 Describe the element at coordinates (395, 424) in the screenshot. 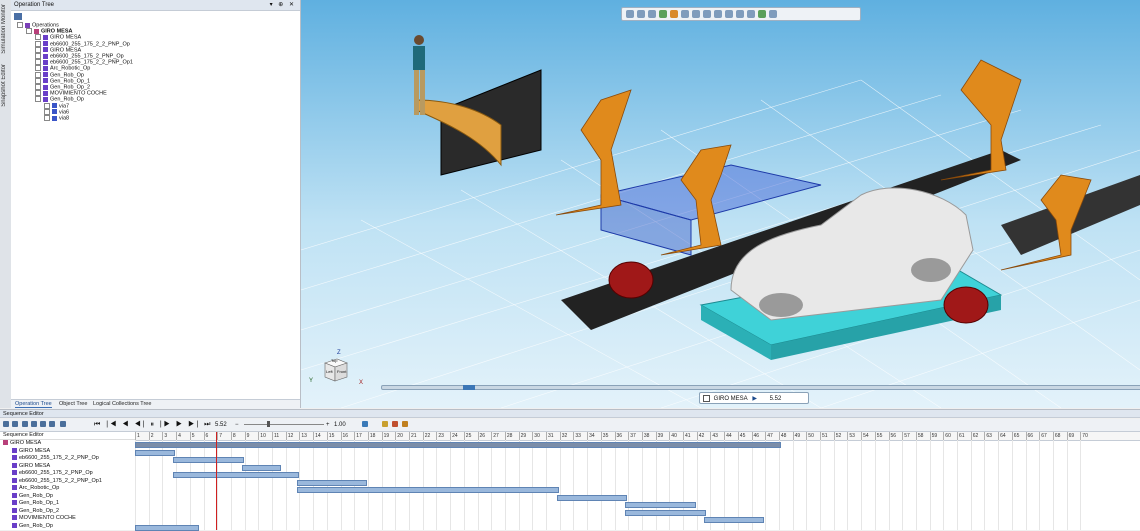

I see `record-icon` at that location.